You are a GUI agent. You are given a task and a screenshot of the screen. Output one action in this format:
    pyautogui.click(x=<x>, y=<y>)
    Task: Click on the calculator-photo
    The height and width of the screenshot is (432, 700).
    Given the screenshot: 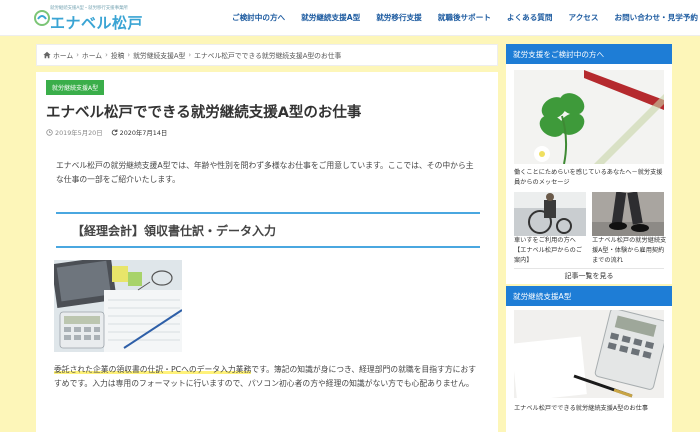 What is the action you would take?
    pyautogui.click(x=589, y=354)
    